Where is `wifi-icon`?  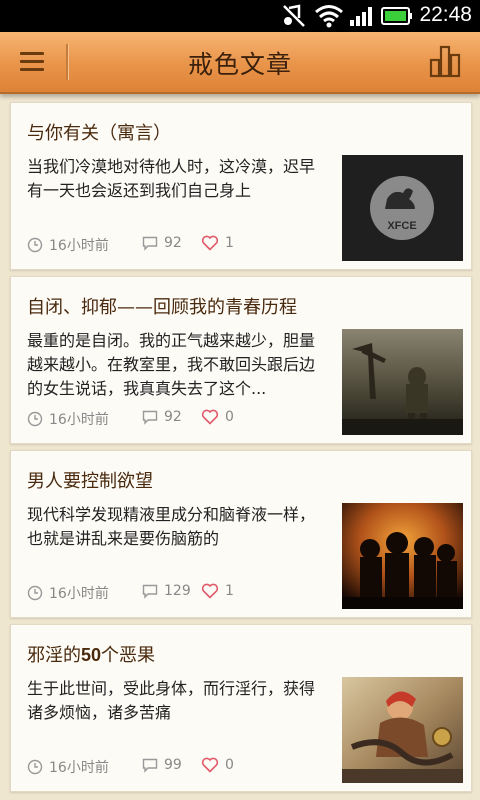 wifi-icon is located at coordinates (329, 16).